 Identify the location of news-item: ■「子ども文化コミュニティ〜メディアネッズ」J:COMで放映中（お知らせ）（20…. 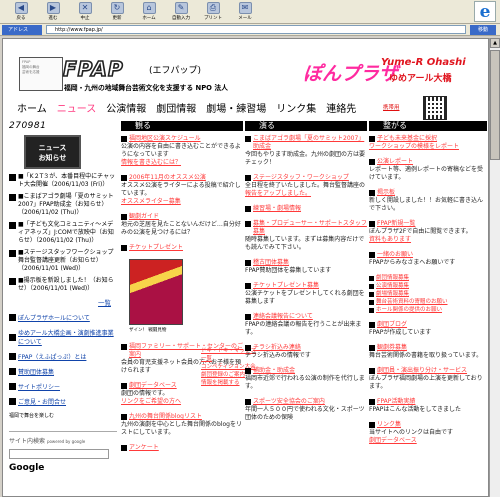
(63, 233).